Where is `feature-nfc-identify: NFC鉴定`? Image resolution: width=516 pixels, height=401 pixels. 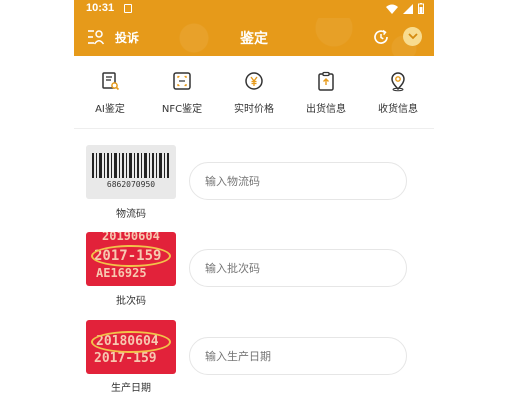 feature-nfc-identify: NFC鉴定 is located at coordinates (182, 92).